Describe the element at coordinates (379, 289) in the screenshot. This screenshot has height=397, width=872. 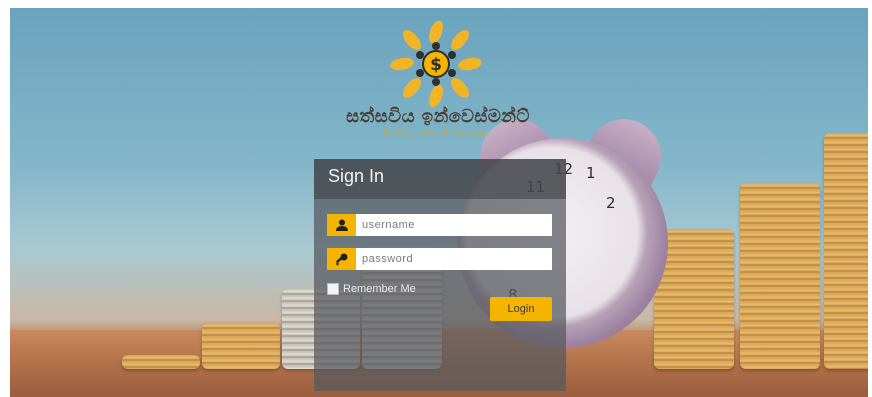
I see `remember-me-label: Remember Me` at that location.